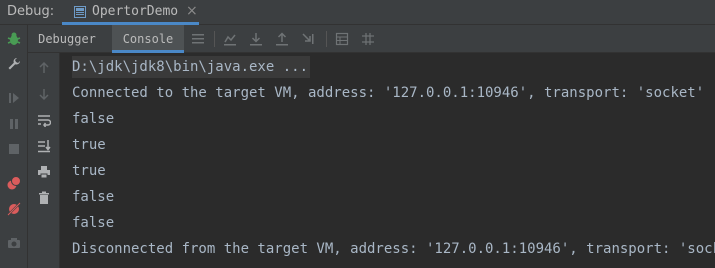 Image resolution: width=715 pixels, height=268 pixels. Describe the element at coordinates (44, 160) in the screenshot. I see `console-gutter` at that location.